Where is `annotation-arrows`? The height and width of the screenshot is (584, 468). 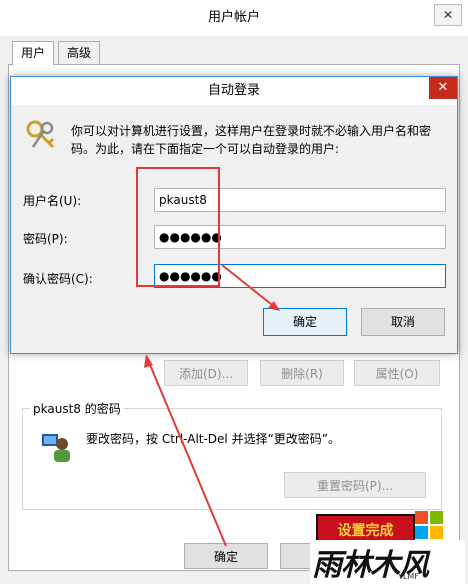
annotation-arrows is located at coordinates (212, 405).